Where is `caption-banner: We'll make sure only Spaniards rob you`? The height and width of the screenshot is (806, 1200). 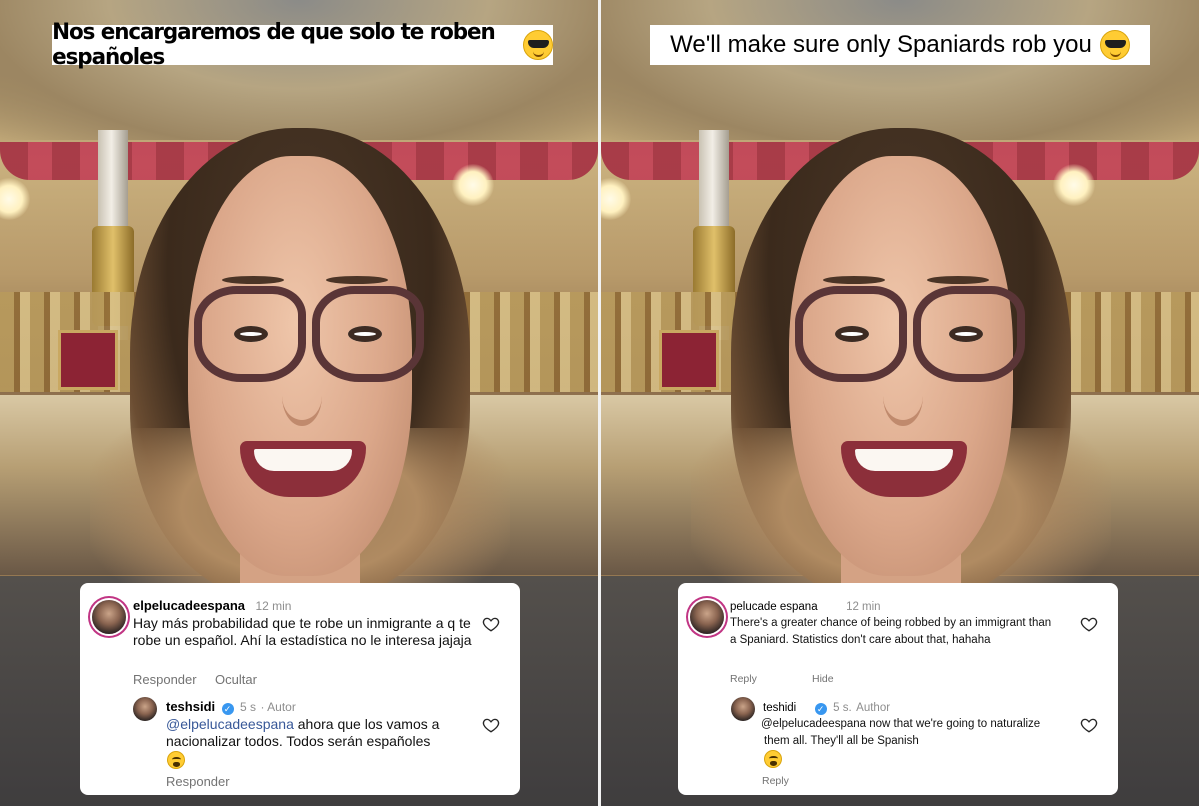
caption-banner: We'll make sure only Spaniards rob you is located at coordinates (900, 45).